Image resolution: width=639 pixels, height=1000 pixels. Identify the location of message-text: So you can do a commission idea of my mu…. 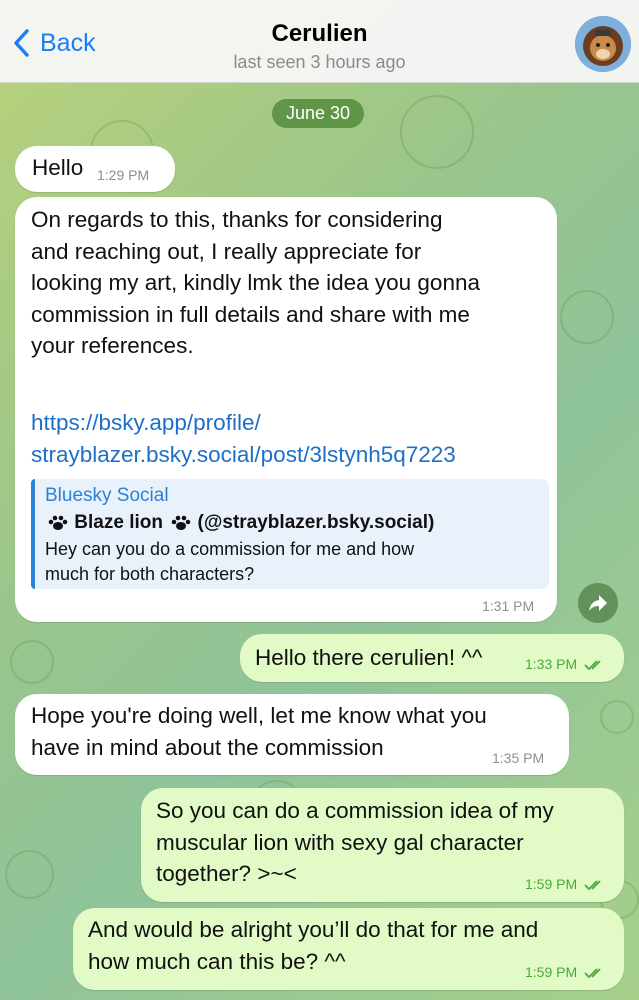
(355, 842).